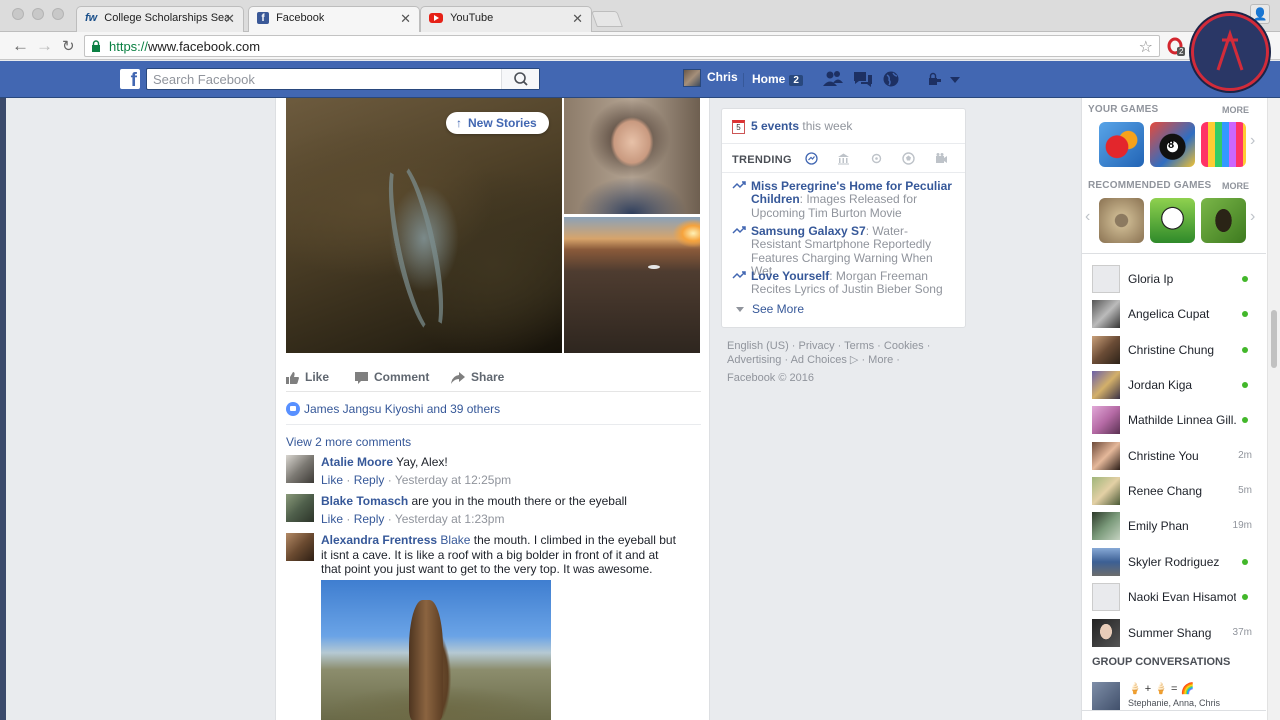 The width and height of the screenshot is (1280, 720). Describe the element at coordinates (1175, 491) in the screenshot. I see `chat-contact: Renee Chang 5m` at that location.